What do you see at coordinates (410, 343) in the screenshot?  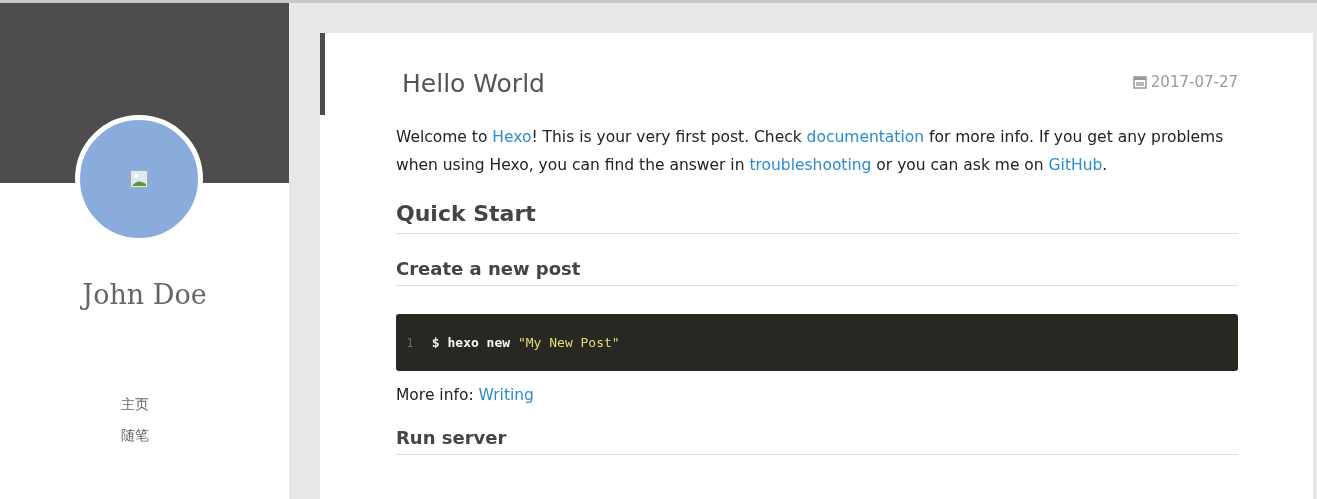 I see `line-number: 1` at bounding box center [410, 343].